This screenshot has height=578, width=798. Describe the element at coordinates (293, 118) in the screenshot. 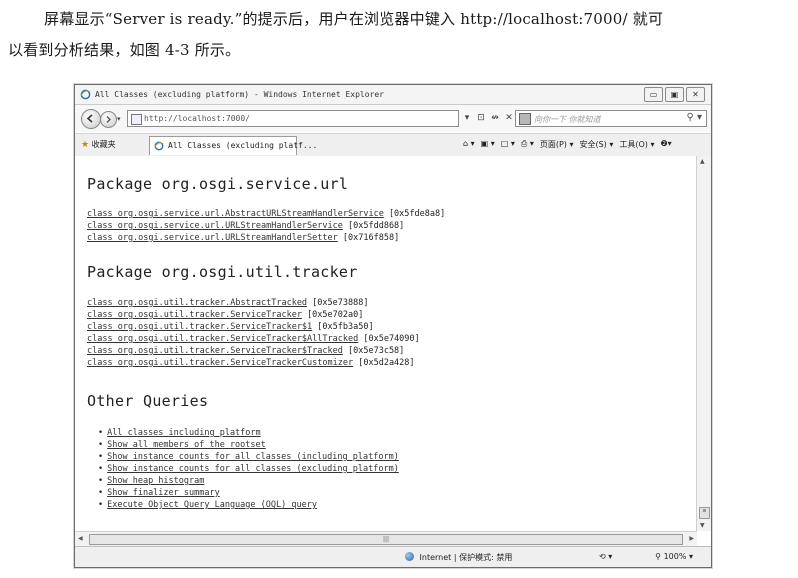

I see `address-bar: http://localhost:7000/` at that location.